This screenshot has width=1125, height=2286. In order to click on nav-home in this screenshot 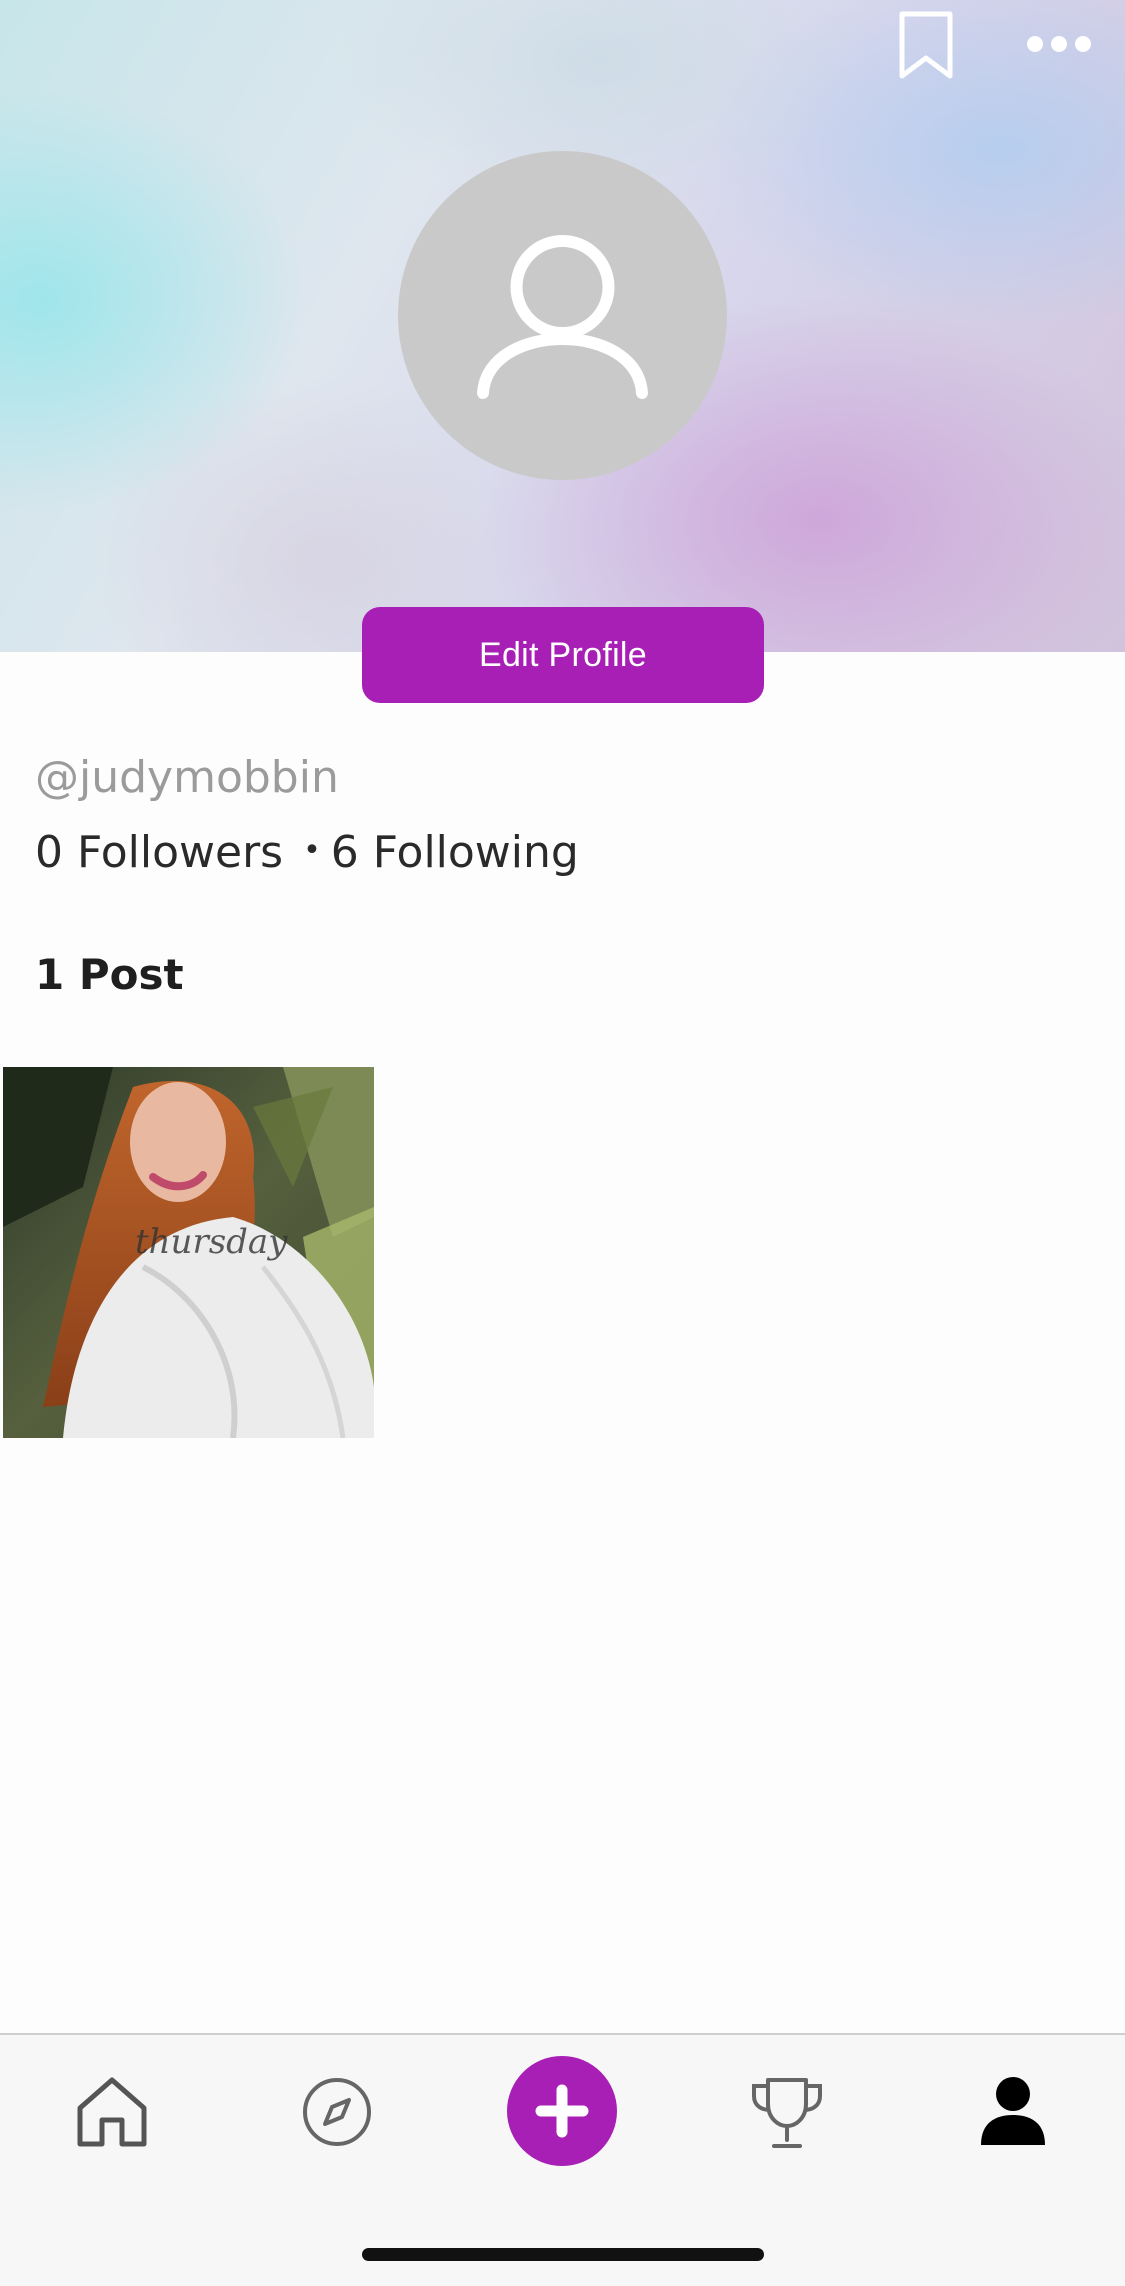, I will do `click(112, 2112)`.